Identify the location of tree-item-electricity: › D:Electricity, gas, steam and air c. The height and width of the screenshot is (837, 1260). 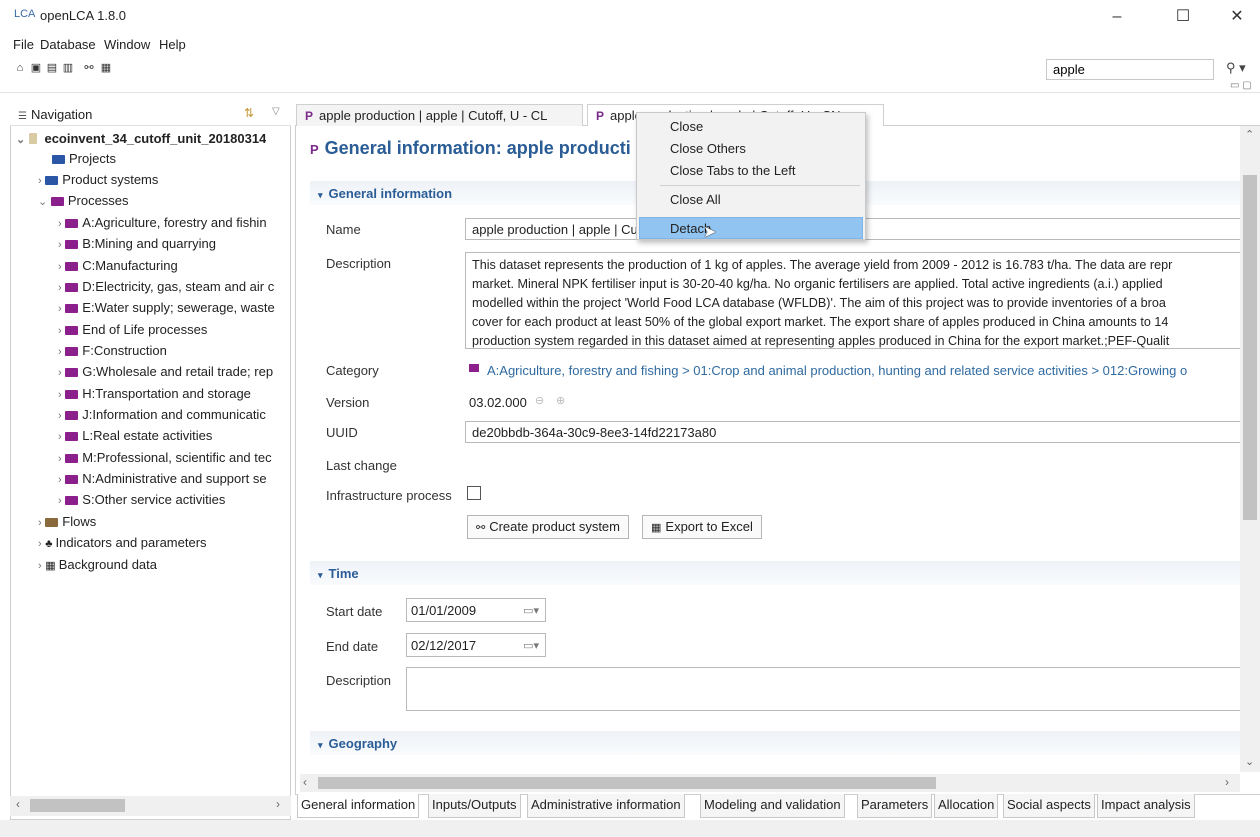
(174, 286).